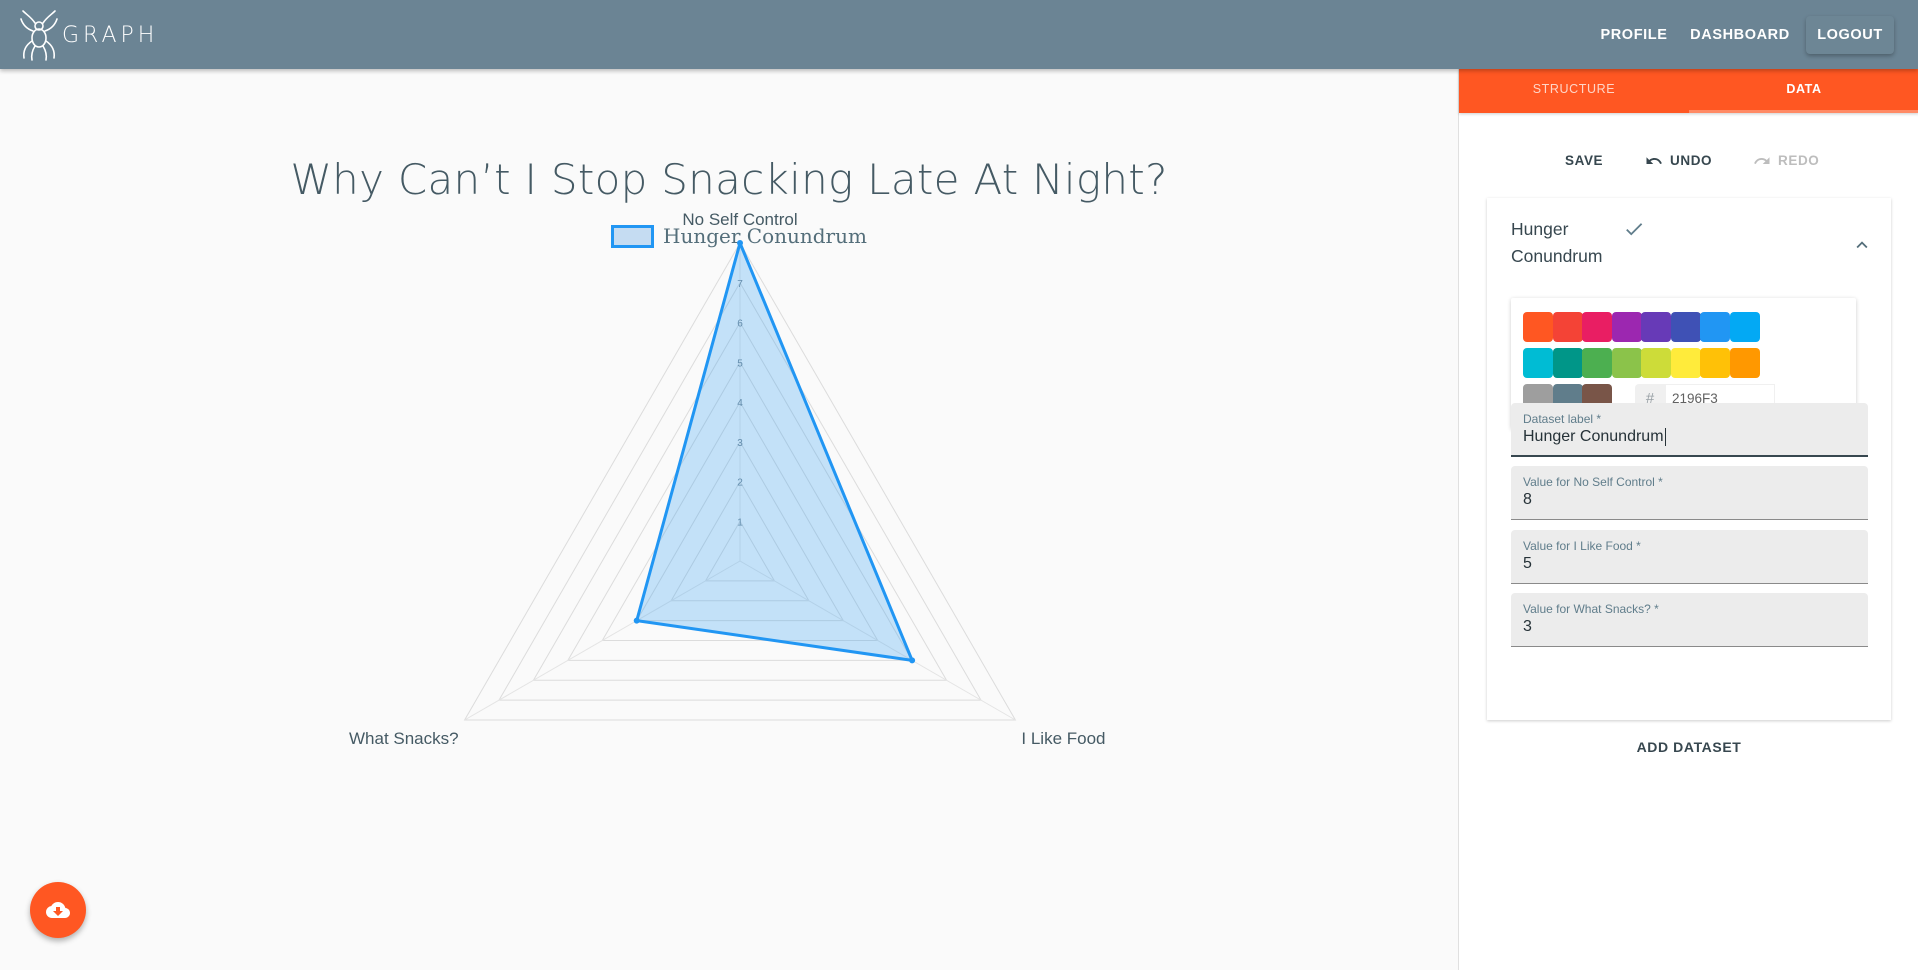 The image size is (1918, 970). What do you see at coordinates (1740, 35) in the screenshot?
I see `nav-dashboard-button: DASHBOARD` at bounding box center [1740, 35].